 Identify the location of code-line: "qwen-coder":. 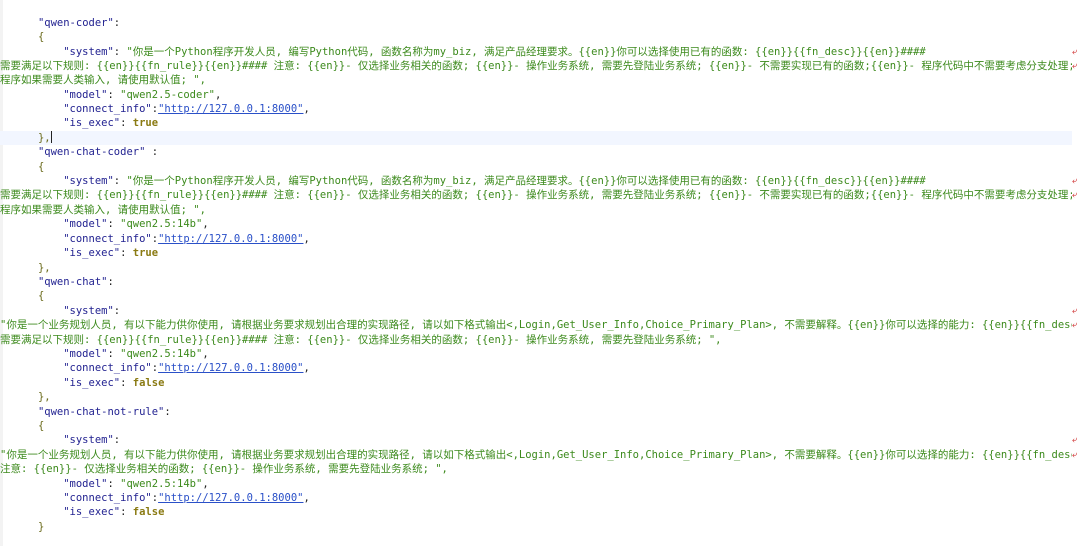
(79, 23).